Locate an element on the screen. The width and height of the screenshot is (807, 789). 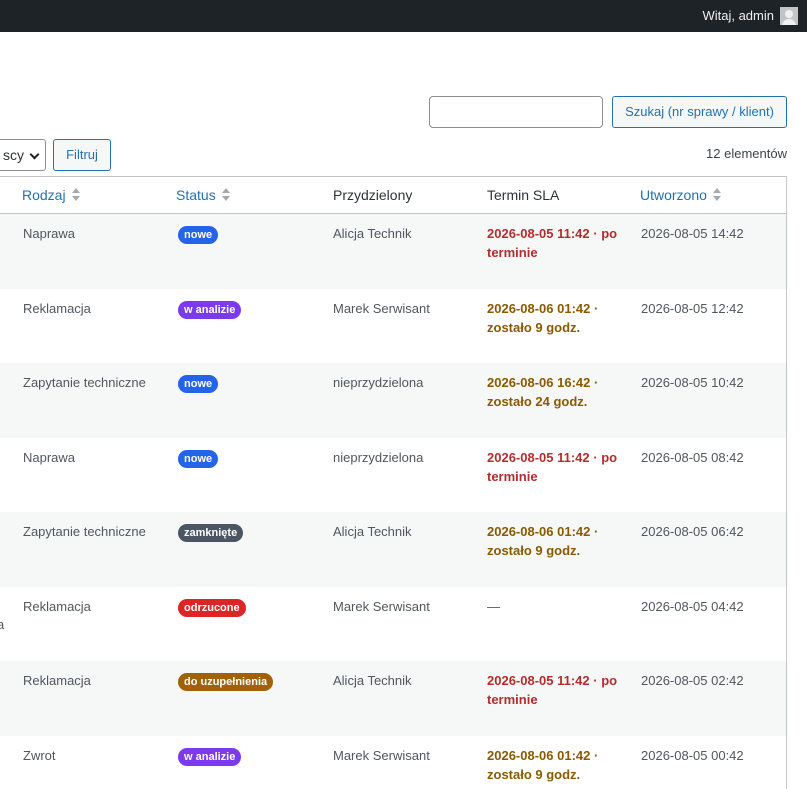
created-date: 2026-08-05 06:42 is located at coordinates (692, 531).